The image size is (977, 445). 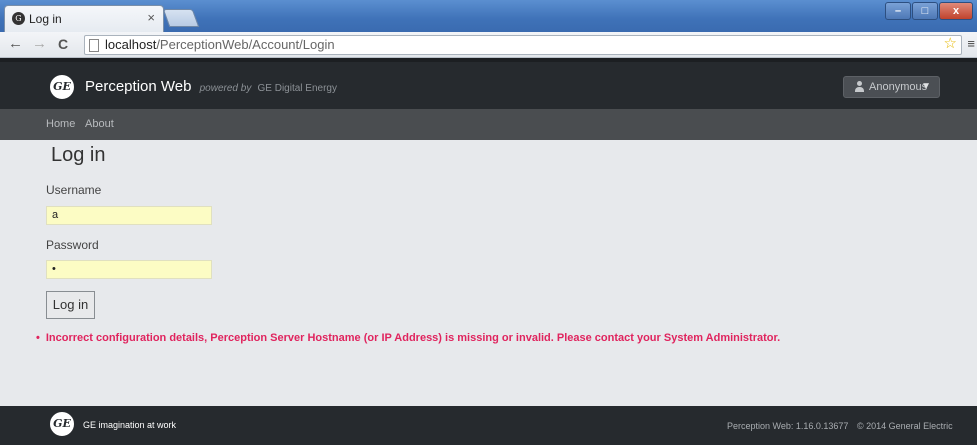 What do you see at coordinates (72, 245) in the screenshot?
I see `password-label: Password` at bounding box center [72, 245].